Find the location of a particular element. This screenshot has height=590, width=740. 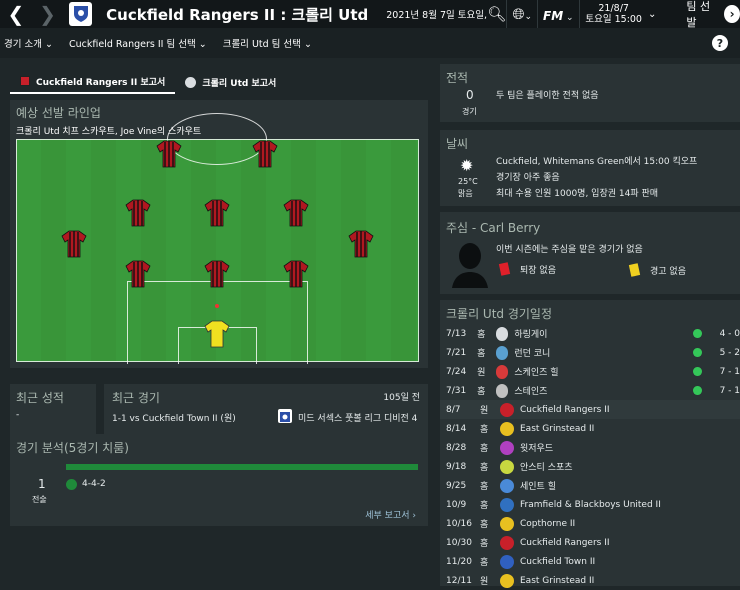

fixture-team: 하링게이 is located at coordinates (596, 333).